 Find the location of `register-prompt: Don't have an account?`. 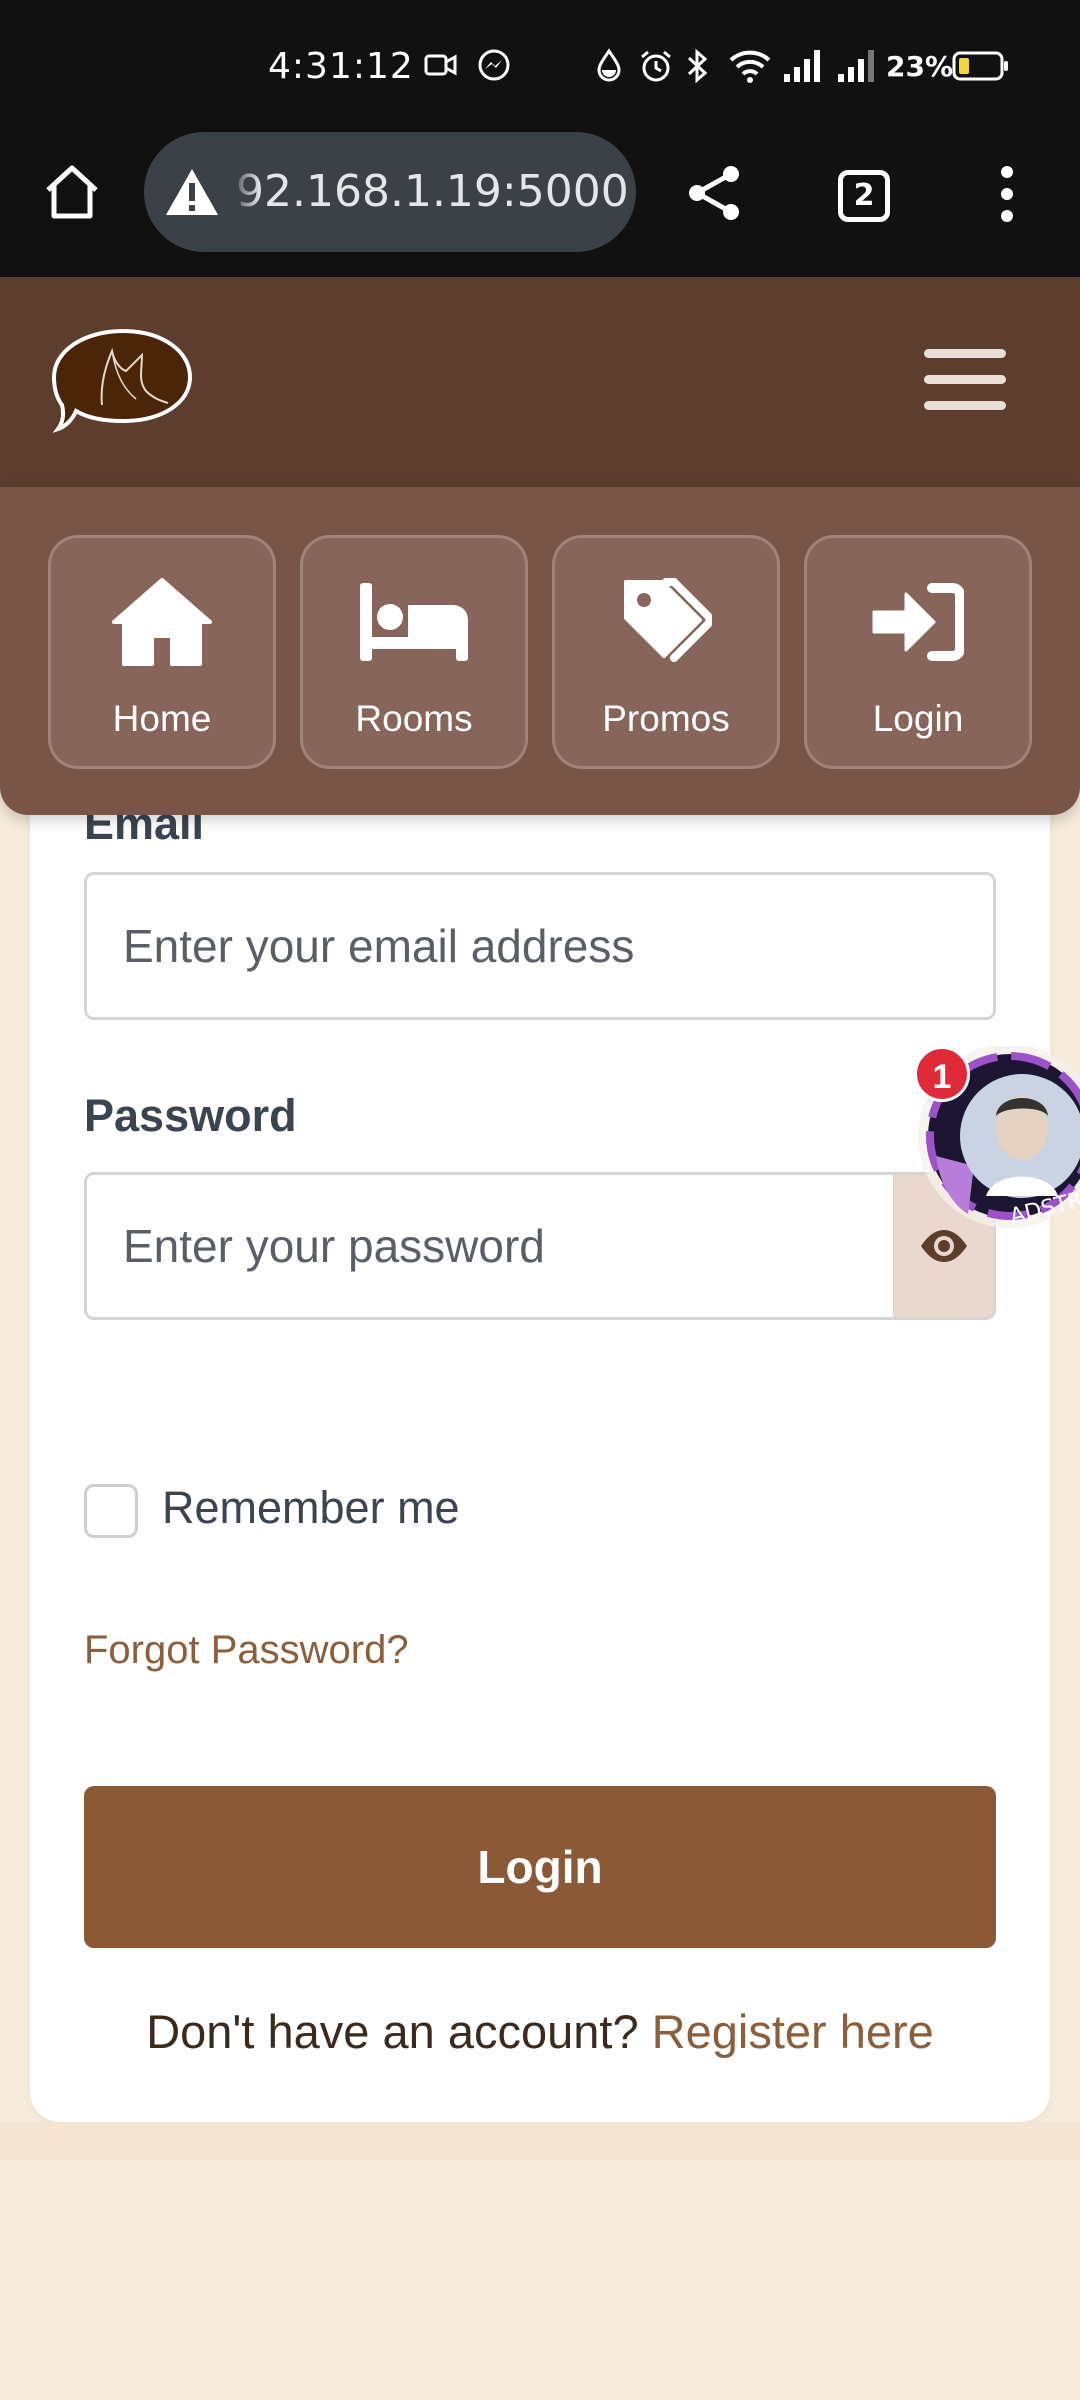

register-prompt: Don't have an account? is located at coordinates (392, 2031).